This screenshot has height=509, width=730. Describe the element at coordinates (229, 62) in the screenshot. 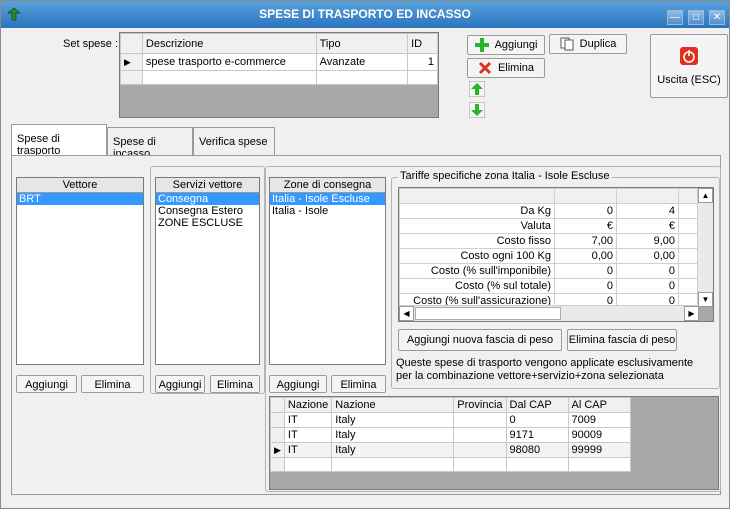

I see `cell-descrizione: spese trasporto e-commerce` at that location.